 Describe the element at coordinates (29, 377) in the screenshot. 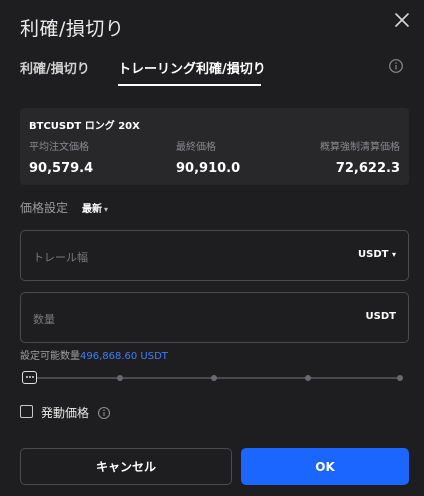

I see `slider-handle` at that location.